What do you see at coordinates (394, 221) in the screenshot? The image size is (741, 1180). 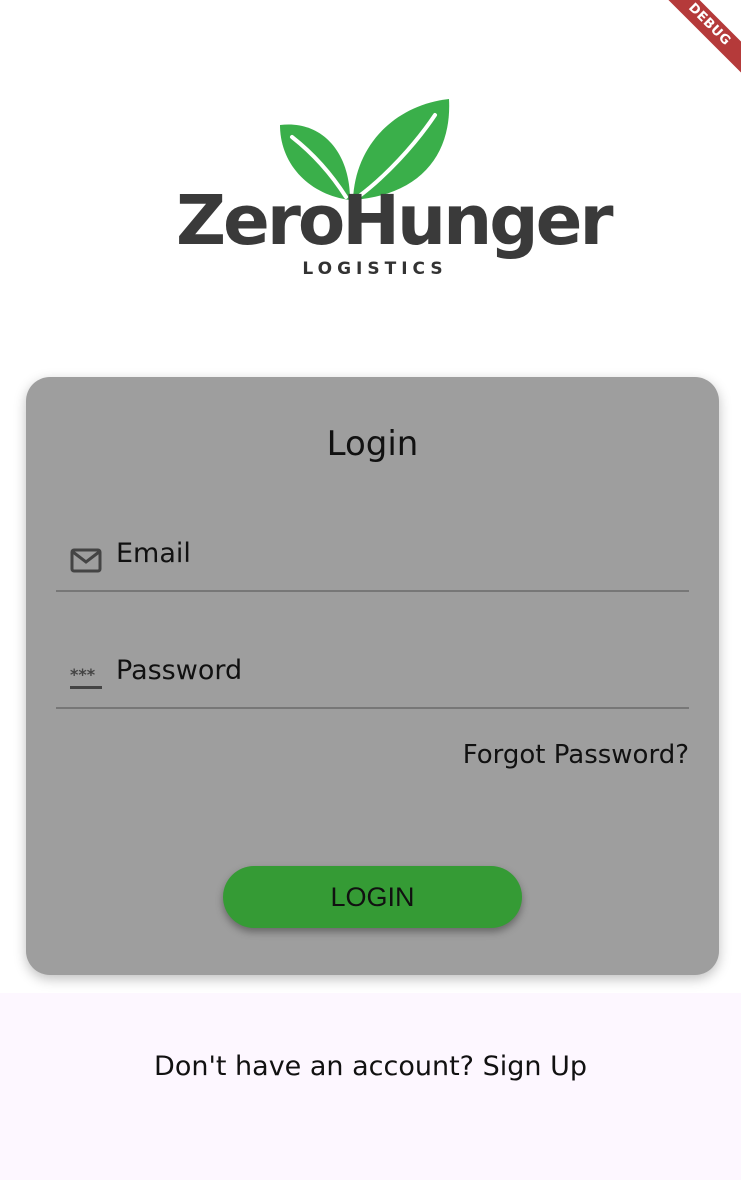 I see `logo-brand-text: ZeroHunger` at bounding box center [394, 221].